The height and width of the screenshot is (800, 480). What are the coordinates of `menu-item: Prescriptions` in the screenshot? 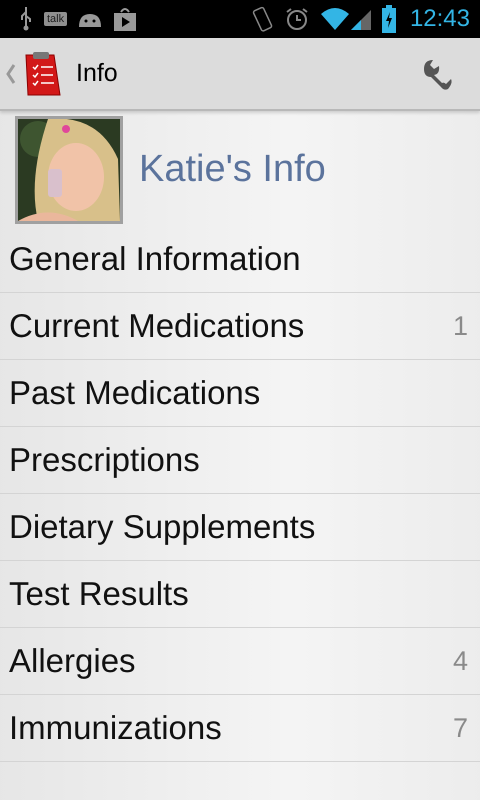 It's located at (240, 460).